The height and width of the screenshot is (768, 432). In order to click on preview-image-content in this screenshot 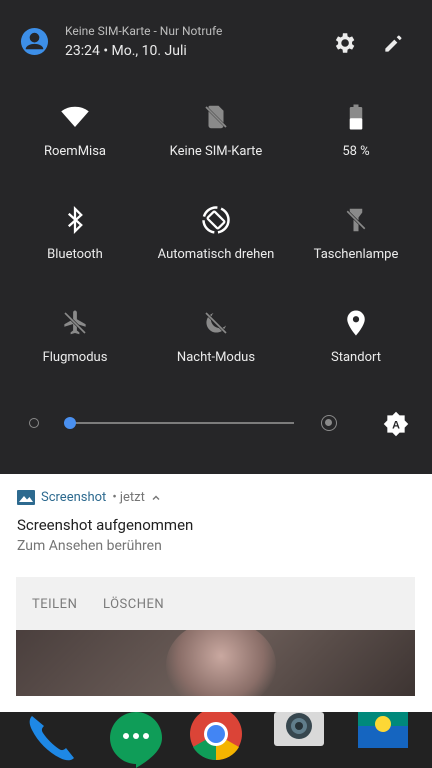, I will do `click(221, 663)`.